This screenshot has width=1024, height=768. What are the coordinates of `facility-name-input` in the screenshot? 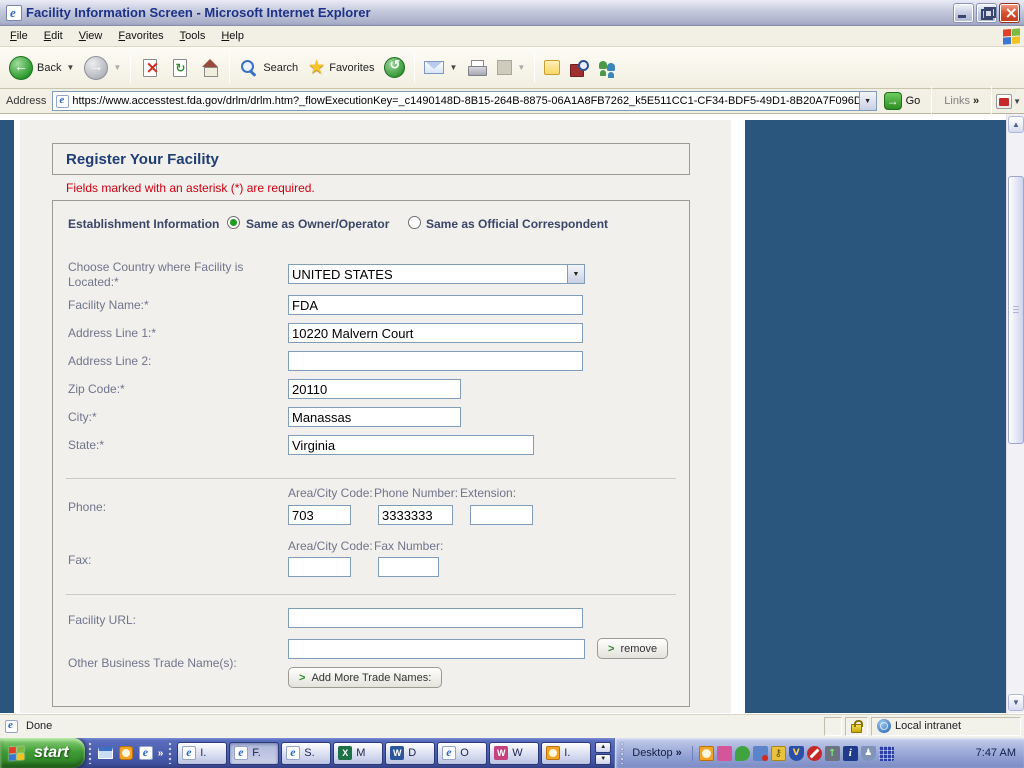 It's located at (435, 305).